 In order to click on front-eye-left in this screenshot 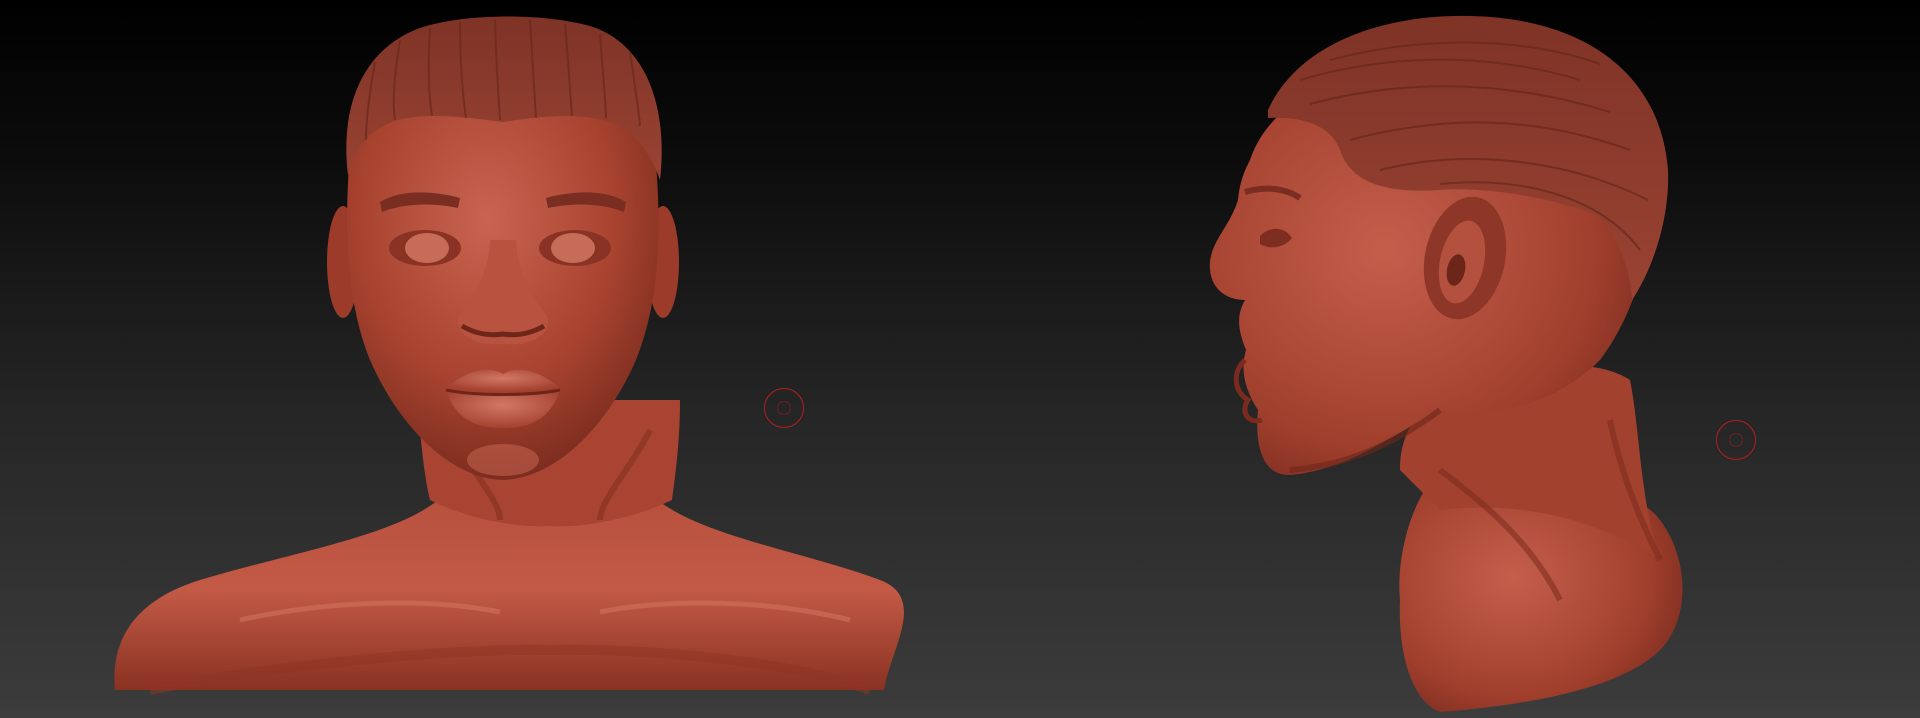, I will do `click(427, 248)`.